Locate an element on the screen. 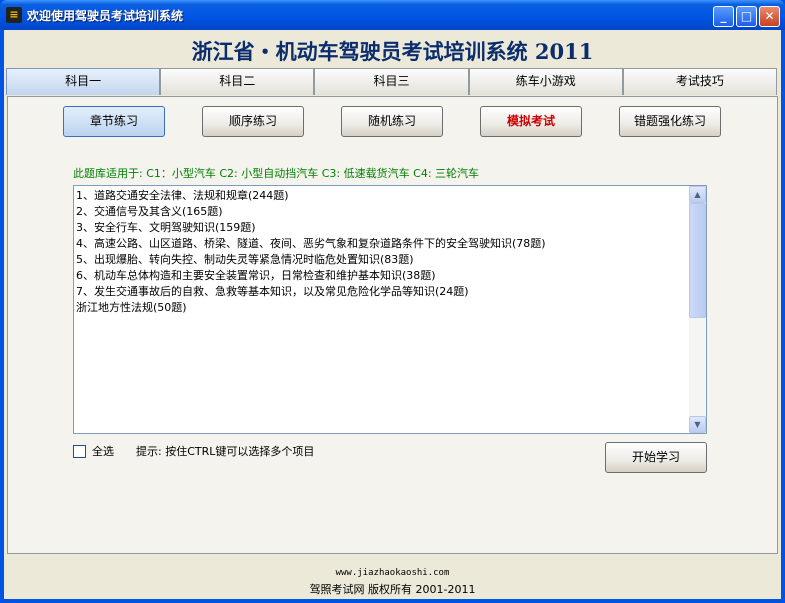 The width and height of the screenshot is (785, 603). random-practice-button: 随机练习 is located at coordinates (392, 121).